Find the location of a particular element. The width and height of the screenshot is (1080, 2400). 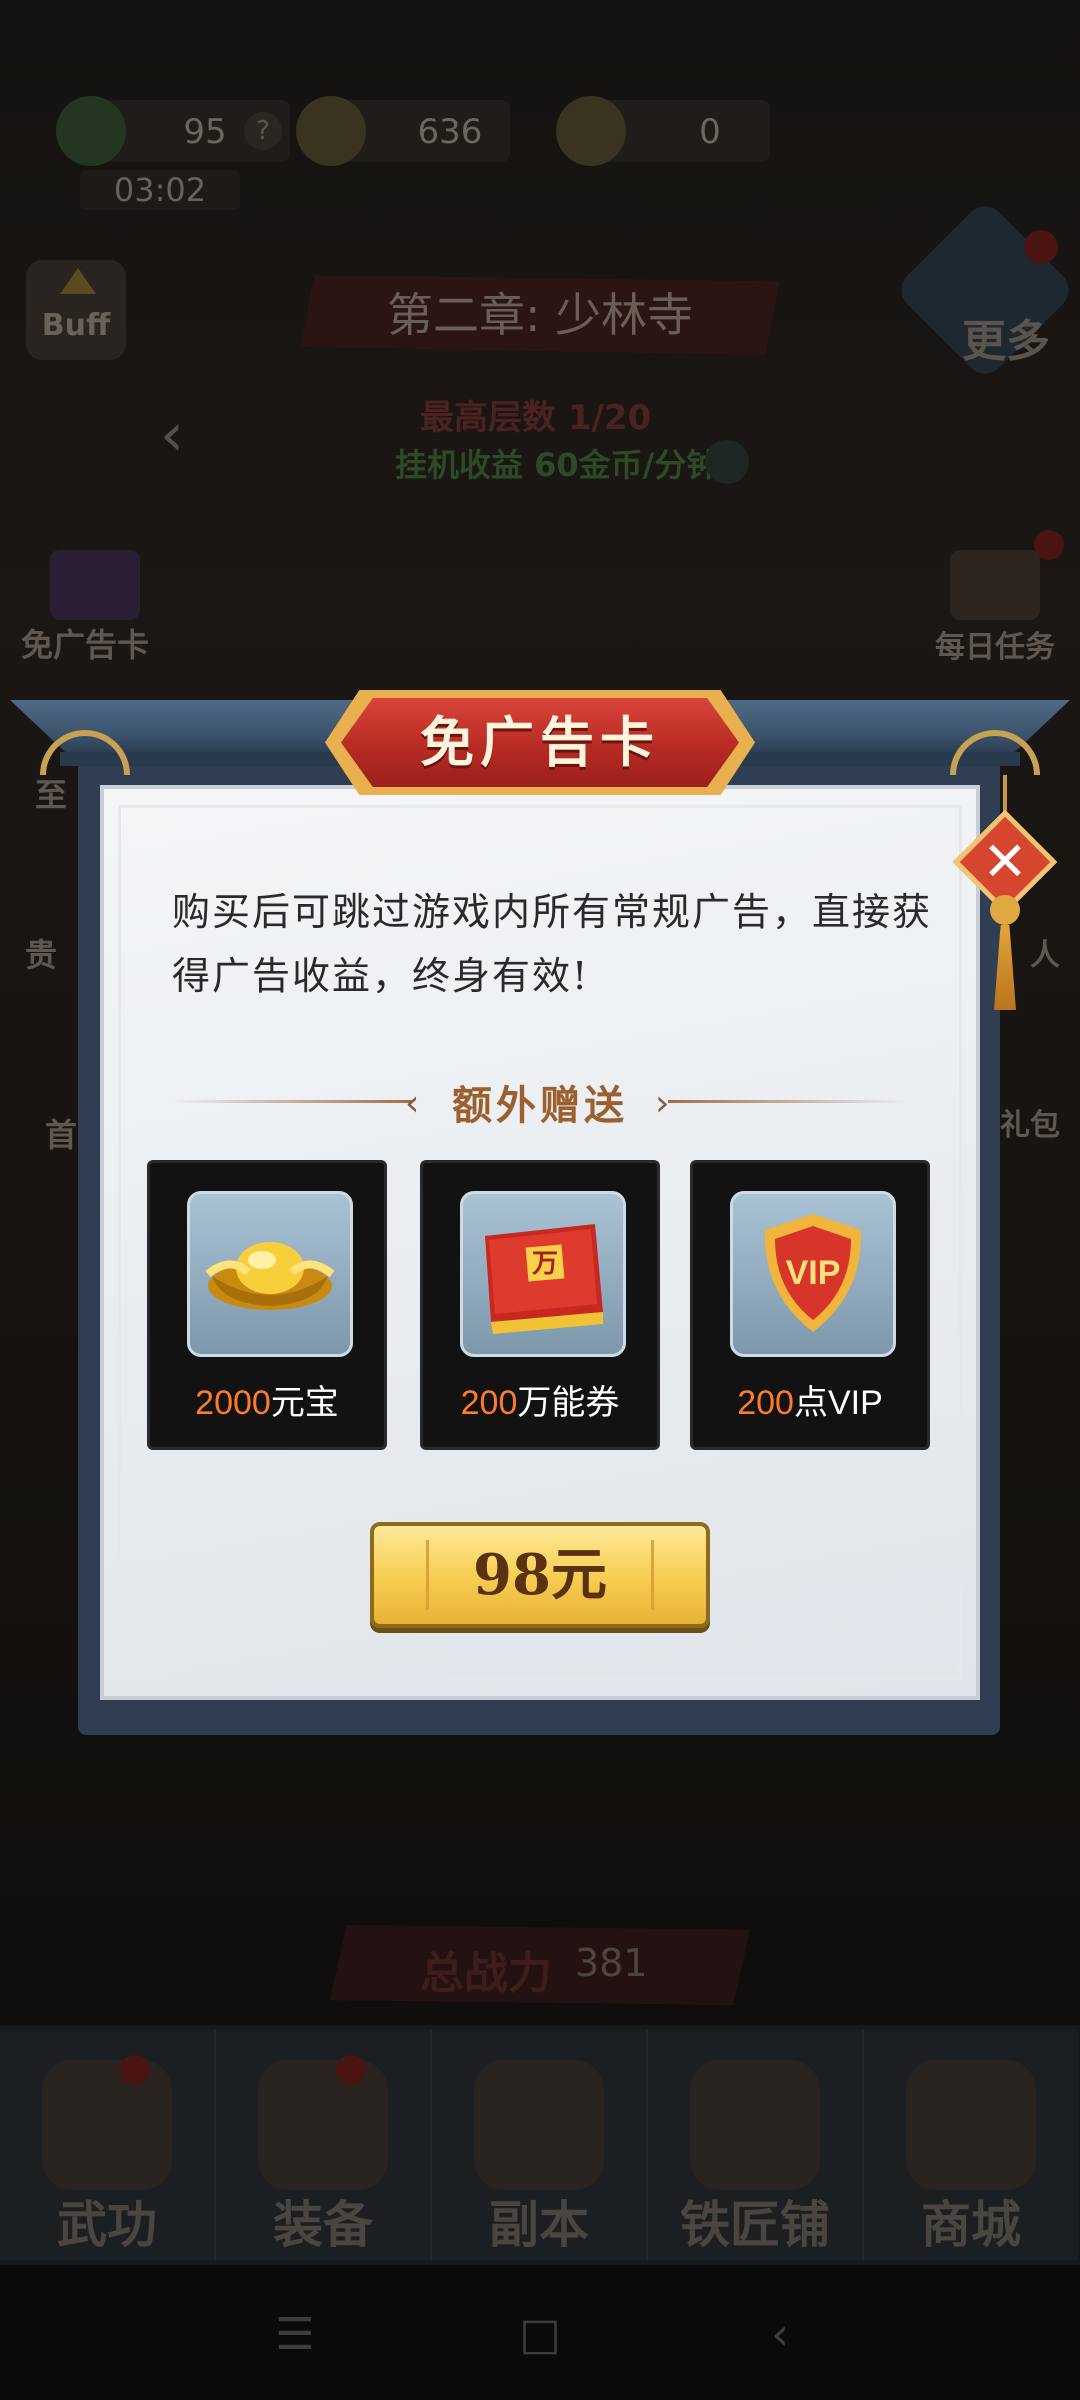

dialog-title: 免广告卡 is located at coordinates (540, 742).